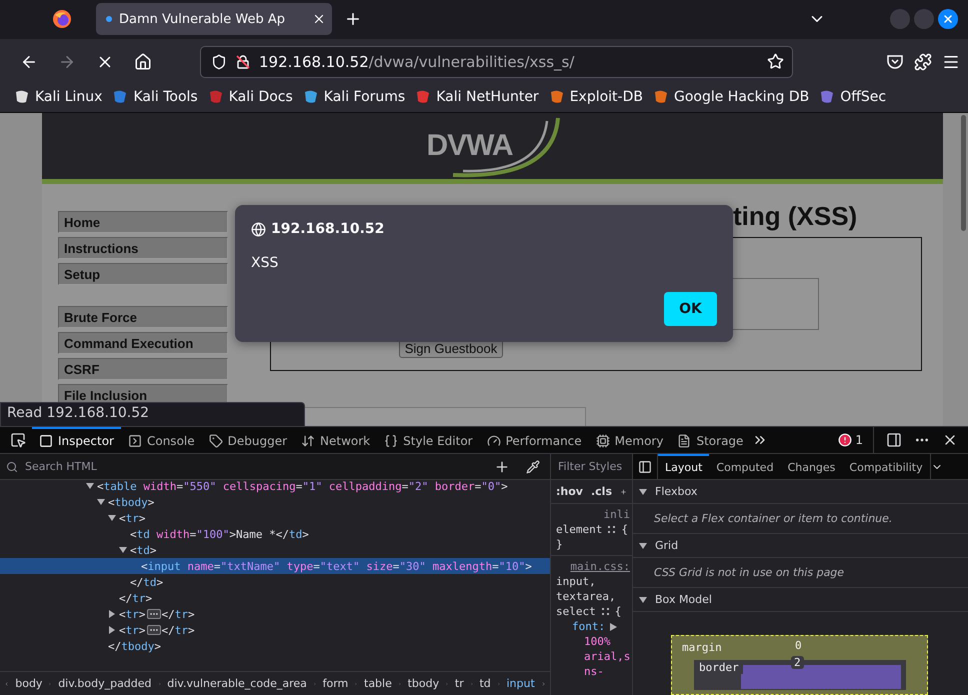 The width and height of the screenshot is (968, 695). I want to click on breadcrumb-item: div.vulnerable_code_area, so click(237, 683).